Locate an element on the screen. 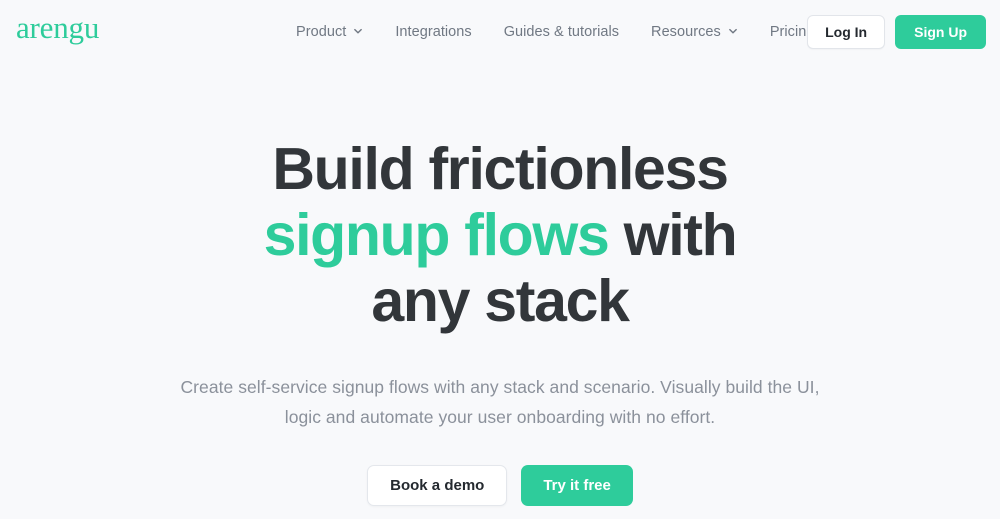  brand-logo: arengu is located at coordinates (57, 27).